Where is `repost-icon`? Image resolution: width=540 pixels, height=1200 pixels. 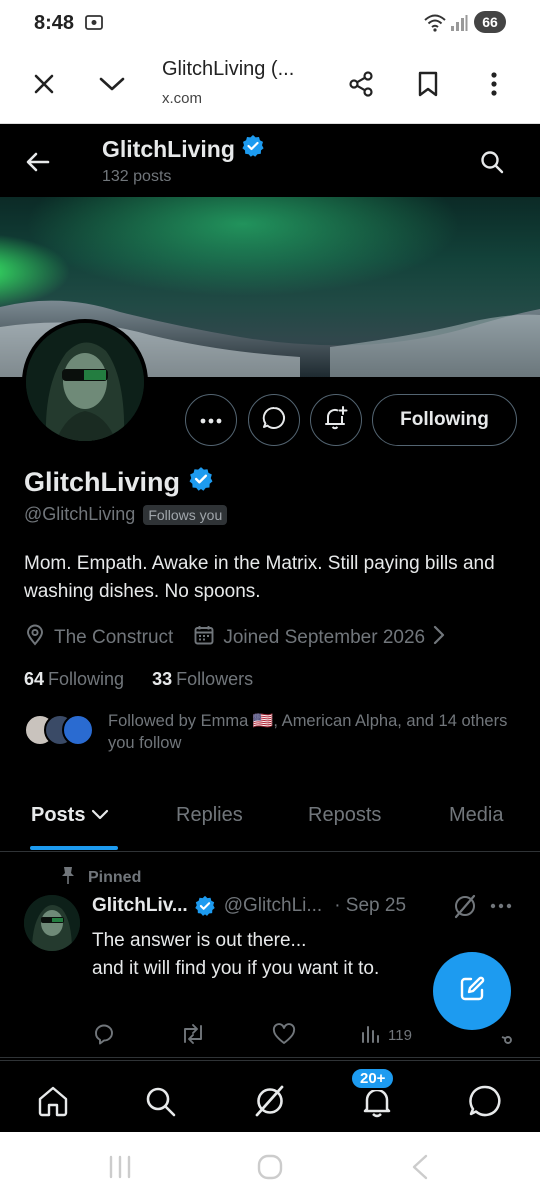
repost-icon is located at coordinates (193, 1036).